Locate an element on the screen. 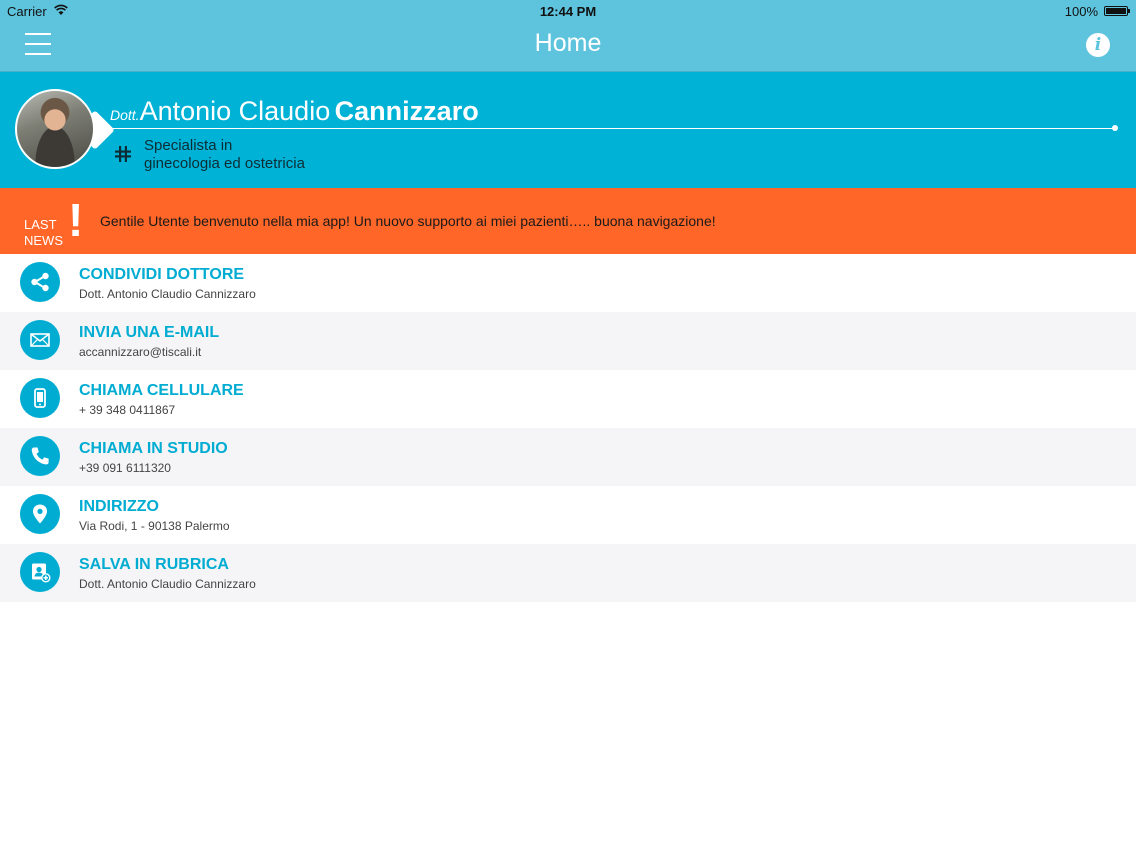 The width and height of the screenshot is (1136, 852). status-time: 12:44 PM is located at coordinates (568, 11).